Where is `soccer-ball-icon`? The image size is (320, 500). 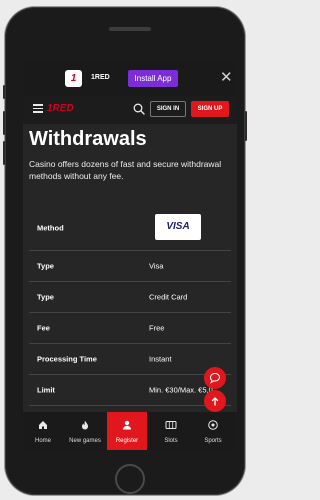
soccer-ball-icon is located at coordinates (213, 425).